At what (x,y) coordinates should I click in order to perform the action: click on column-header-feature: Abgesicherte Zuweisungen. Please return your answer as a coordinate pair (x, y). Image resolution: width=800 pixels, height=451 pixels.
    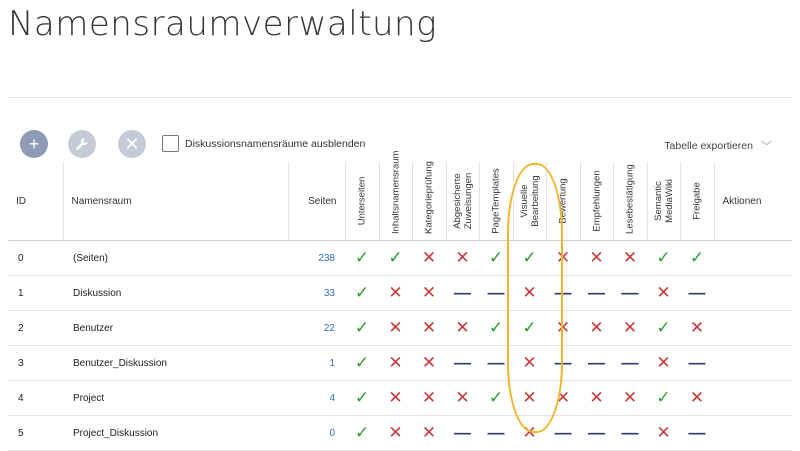
    Looking at the image, I should click on (462, 201).